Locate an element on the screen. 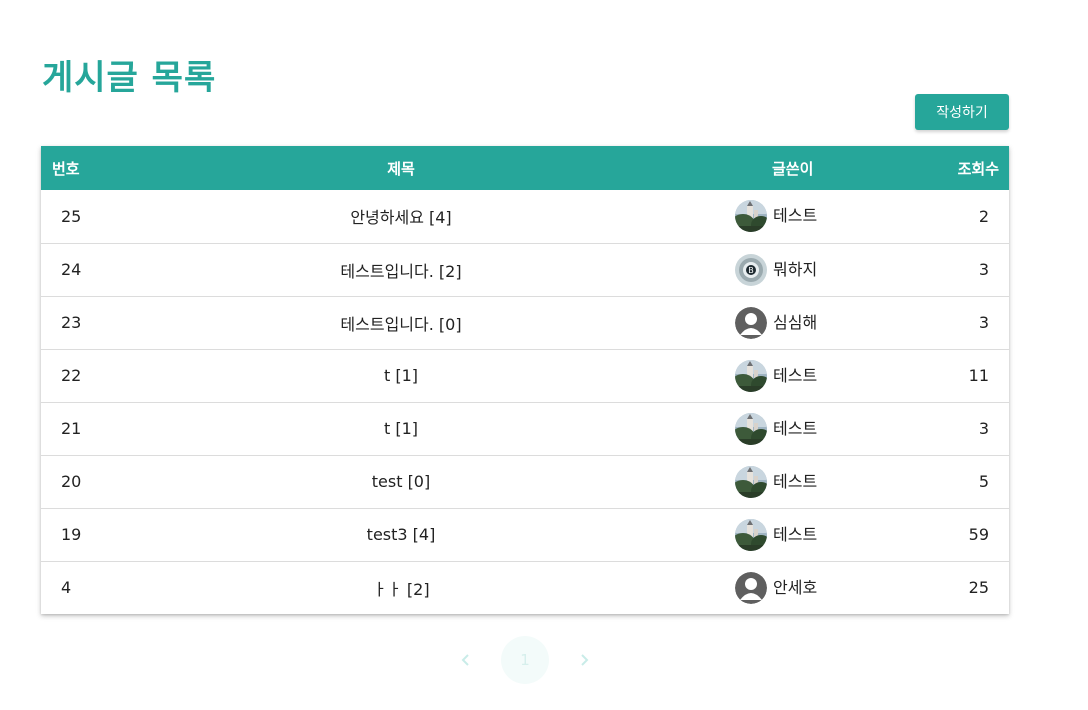 The width and height of the screenshot is (1088, 710). post-number: 25 is located at coordinates (71, 216).